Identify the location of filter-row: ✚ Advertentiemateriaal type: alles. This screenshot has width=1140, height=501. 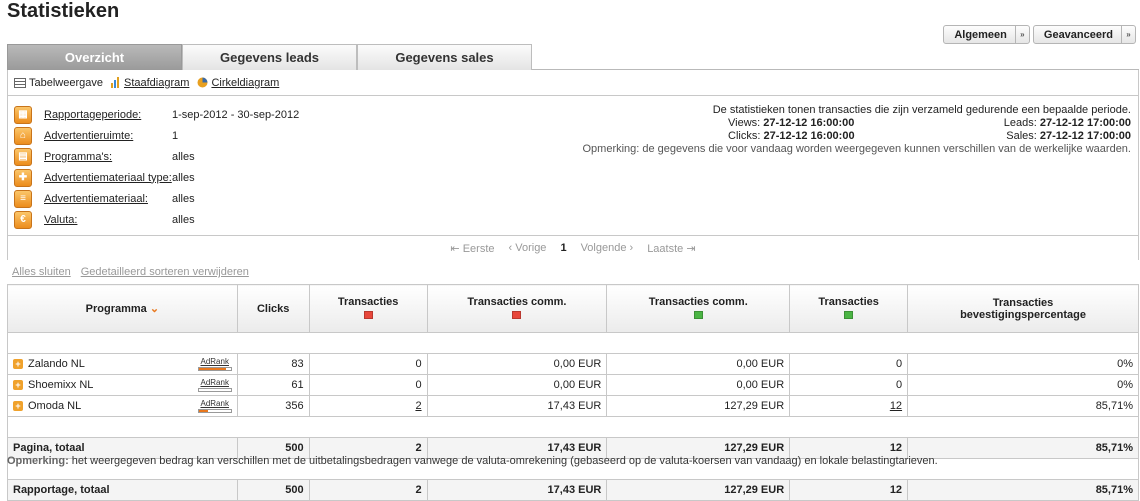
(104, 177).